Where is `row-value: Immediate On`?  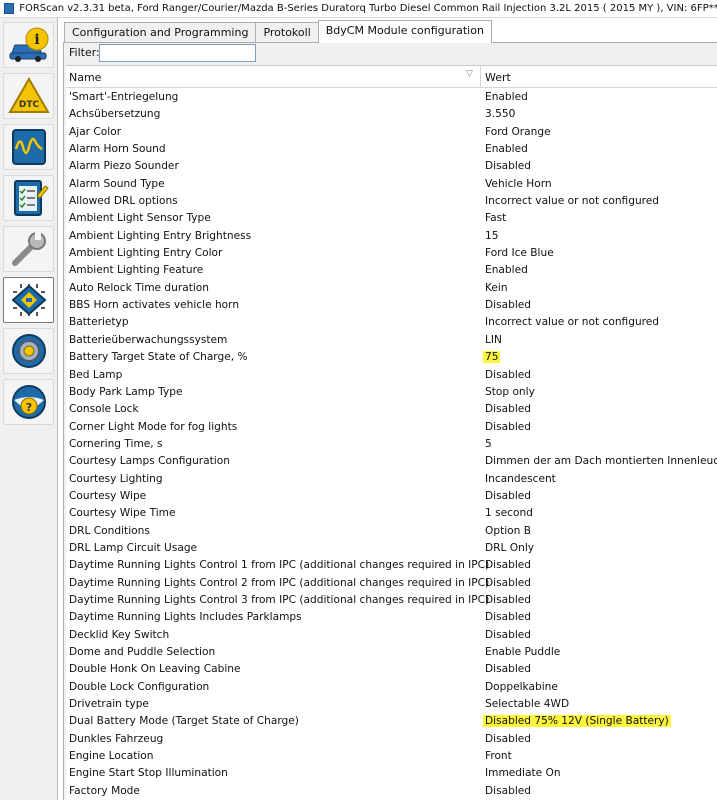 row-value: Immediate On is located at coordinates (523, 773).